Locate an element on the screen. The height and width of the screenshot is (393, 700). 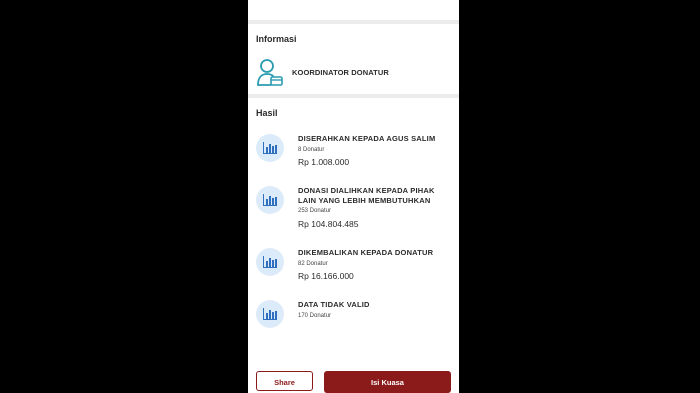
coordinator-row: KOORDINATOR DONATUR is located at coordinates (353, 73).